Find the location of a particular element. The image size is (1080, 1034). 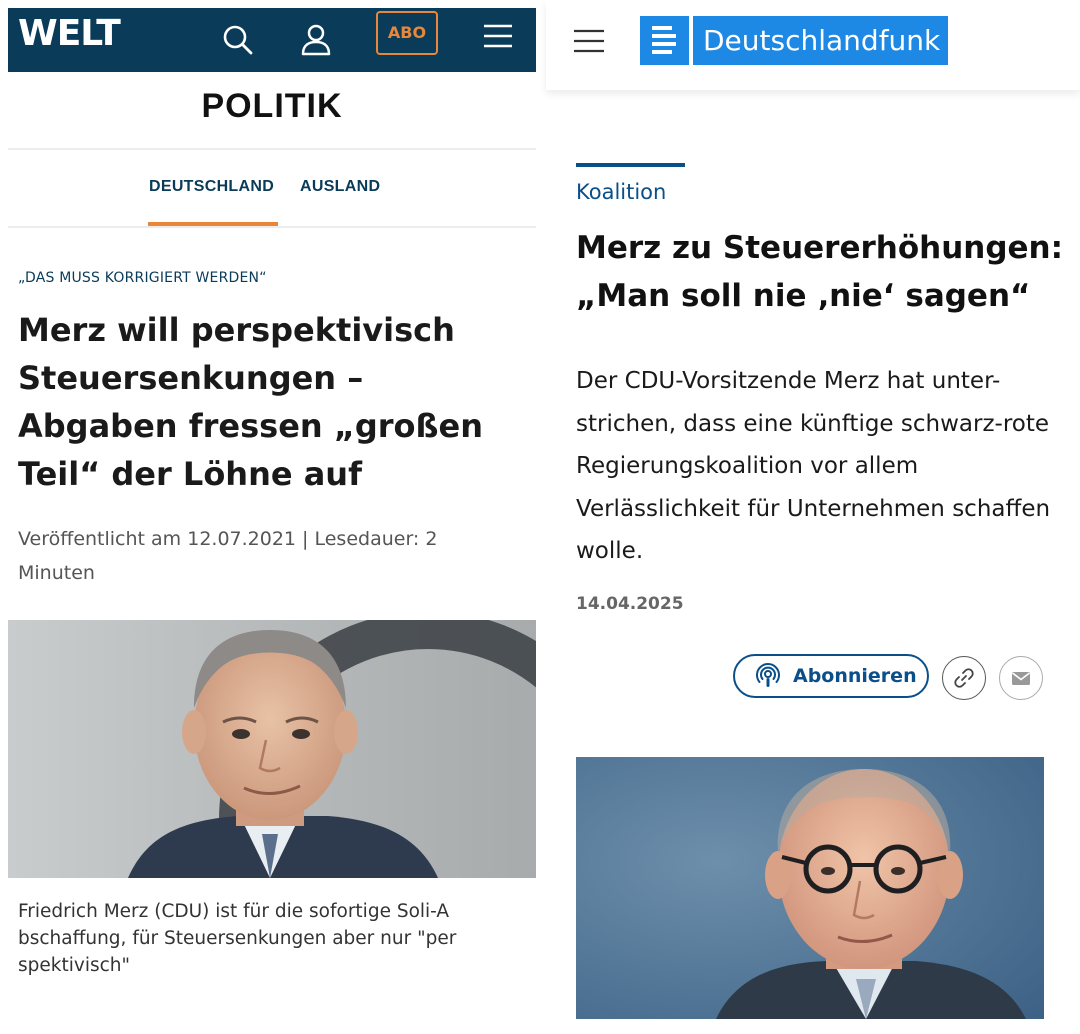

link-icon is located at coordinates (964, 678).